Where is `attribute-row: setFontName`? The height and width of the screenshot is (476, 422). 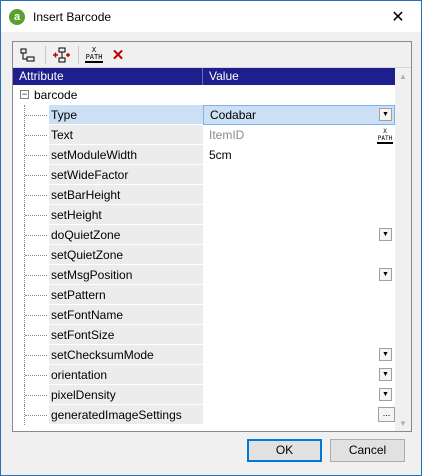 attribute-row: setFontName is located at coordinates (204, 315).